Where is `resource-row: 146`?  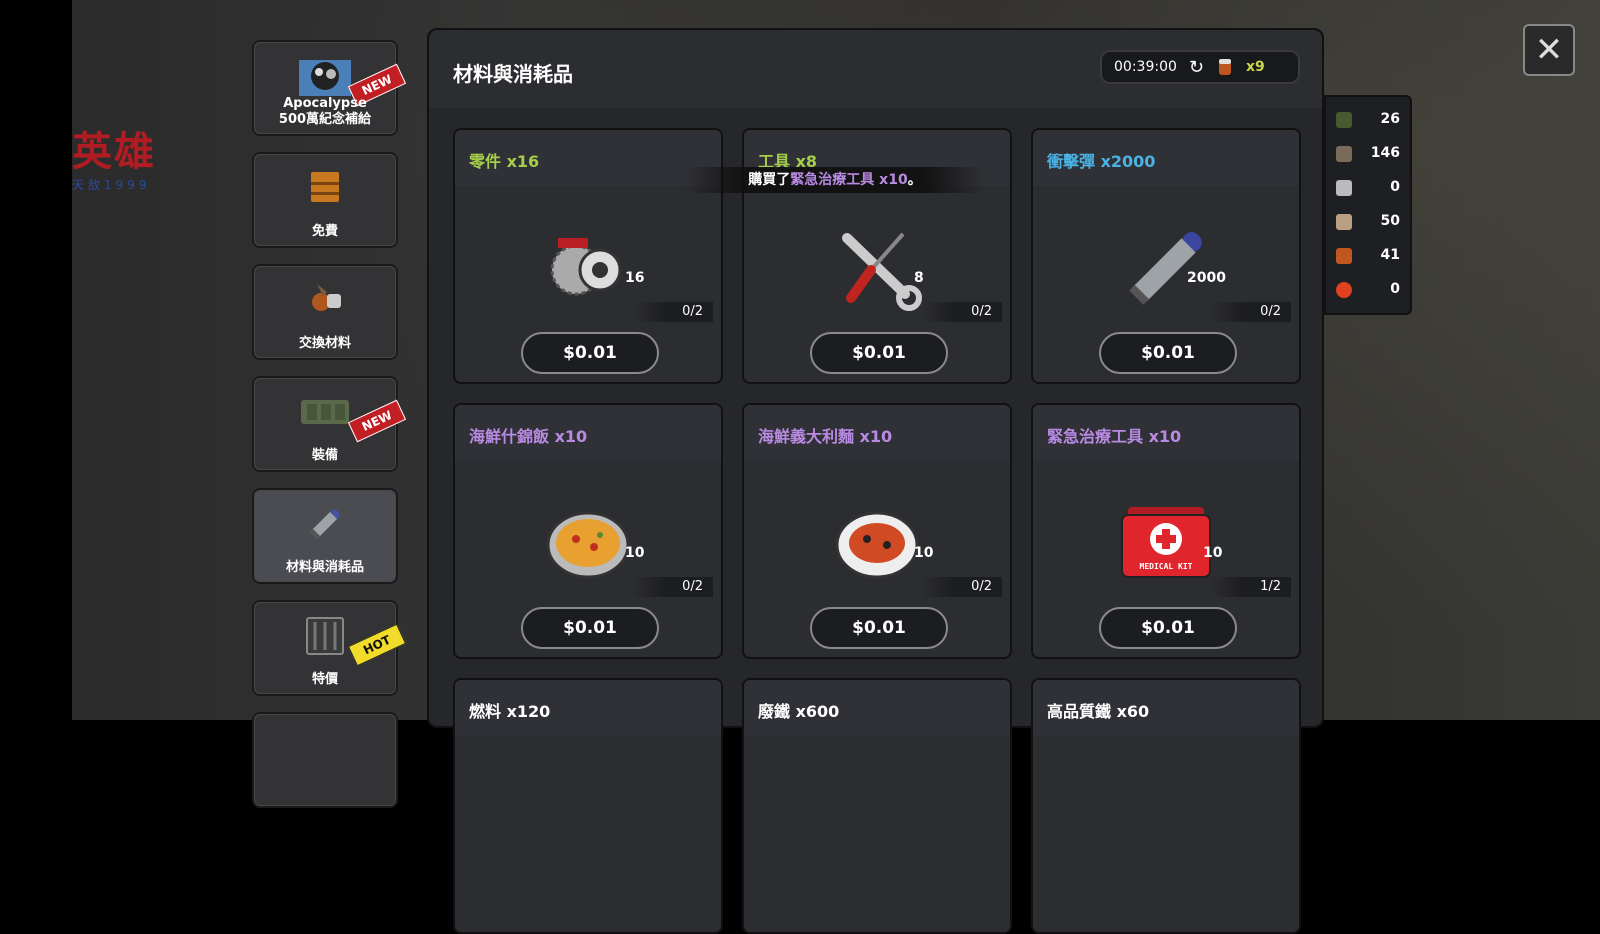
resource-row: 146 is located at coordinates (1368, 154).